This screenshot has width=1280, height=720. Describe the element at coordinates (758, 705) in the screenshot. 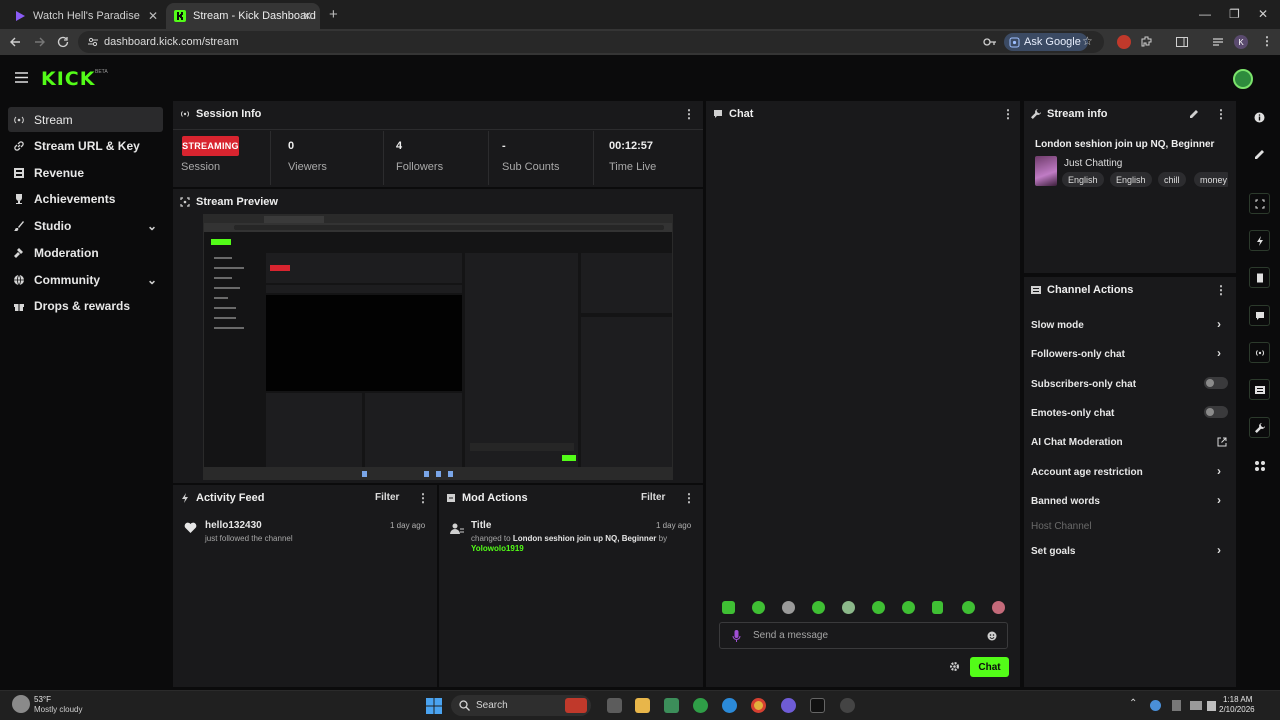

I see `chrome-icon` at that location.